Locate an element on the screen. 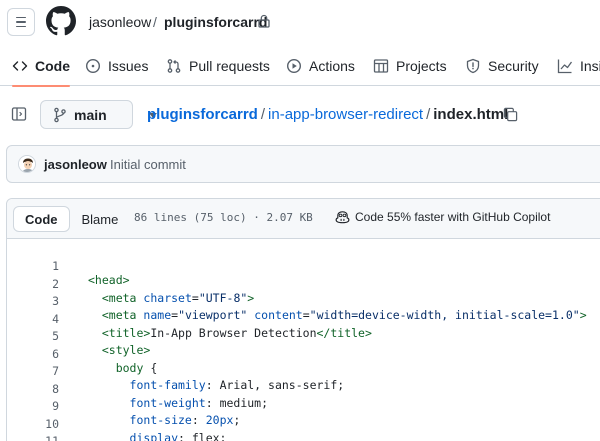 This screenshot has height=441, width=600. shield-icon is located at coordinates (473, 66).